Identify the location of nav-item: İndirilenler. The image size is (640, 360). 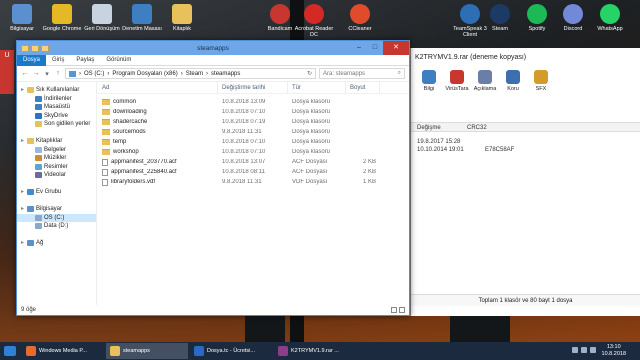
(56, 99).